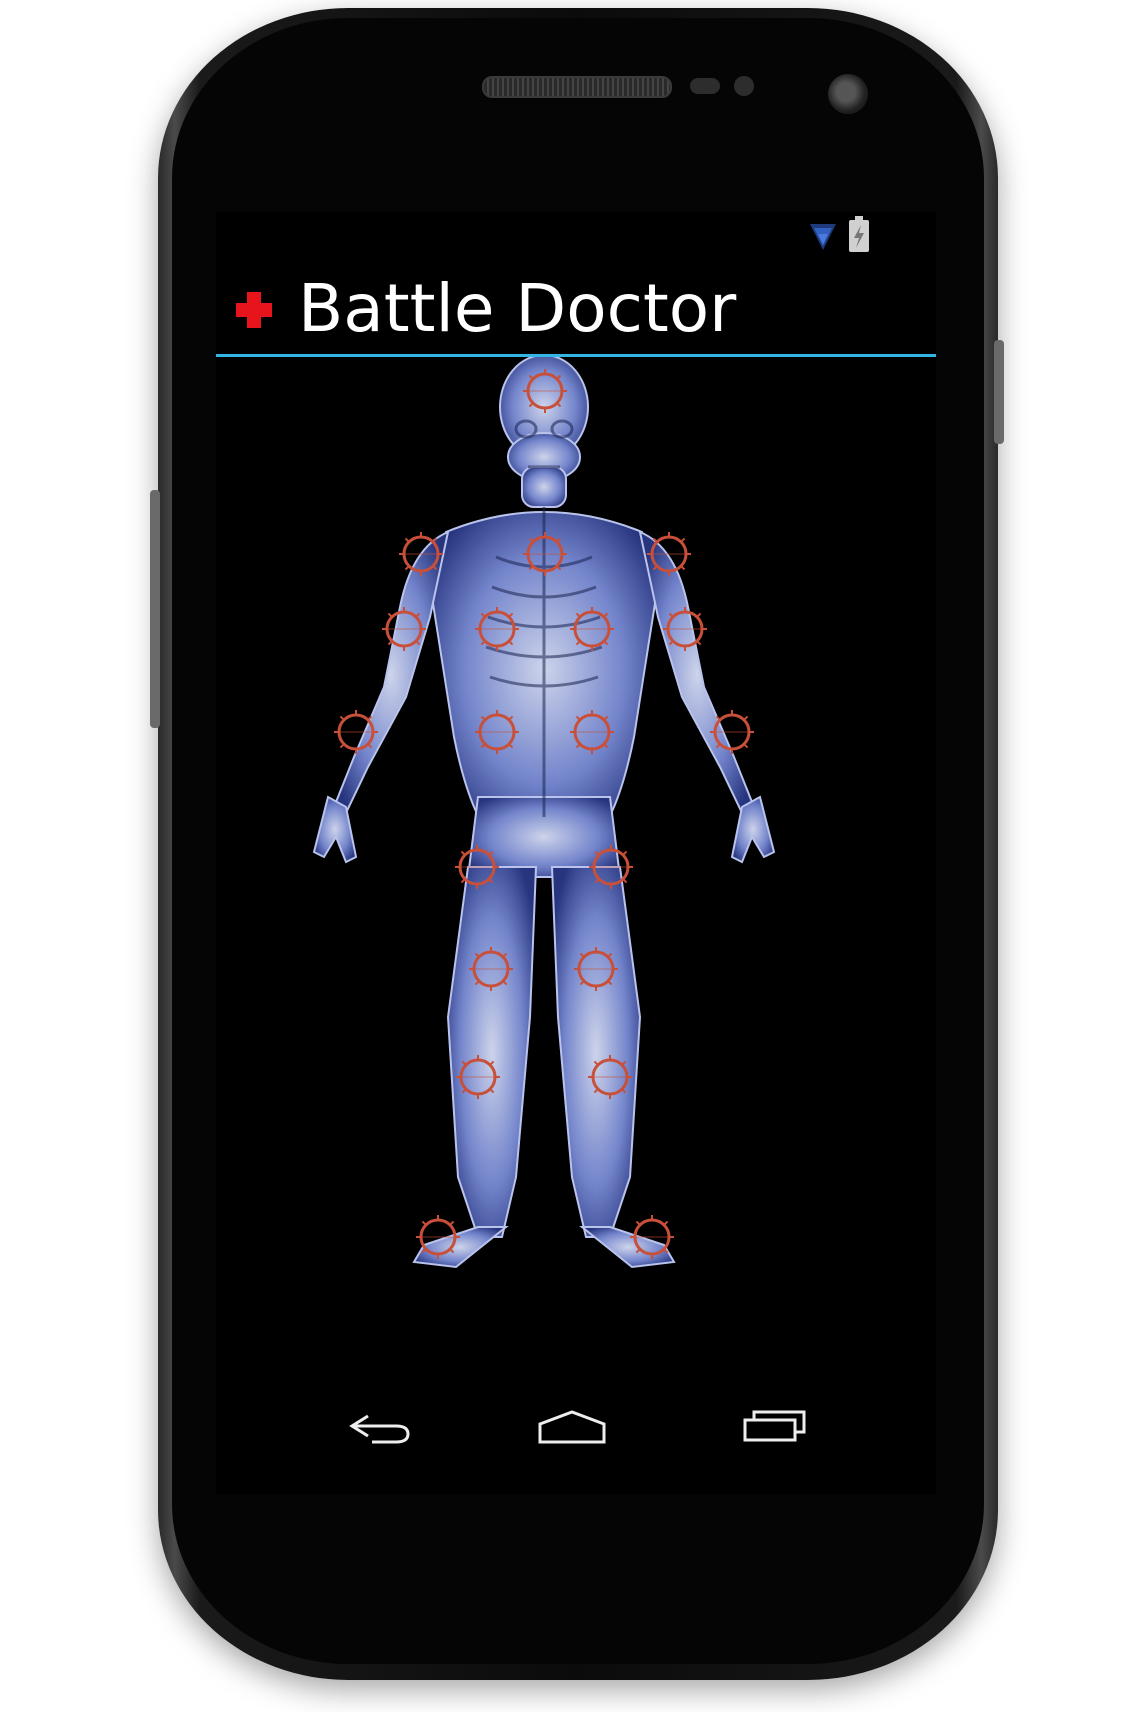  I want to click on hotspot-right-foot, so click(438, 1237).